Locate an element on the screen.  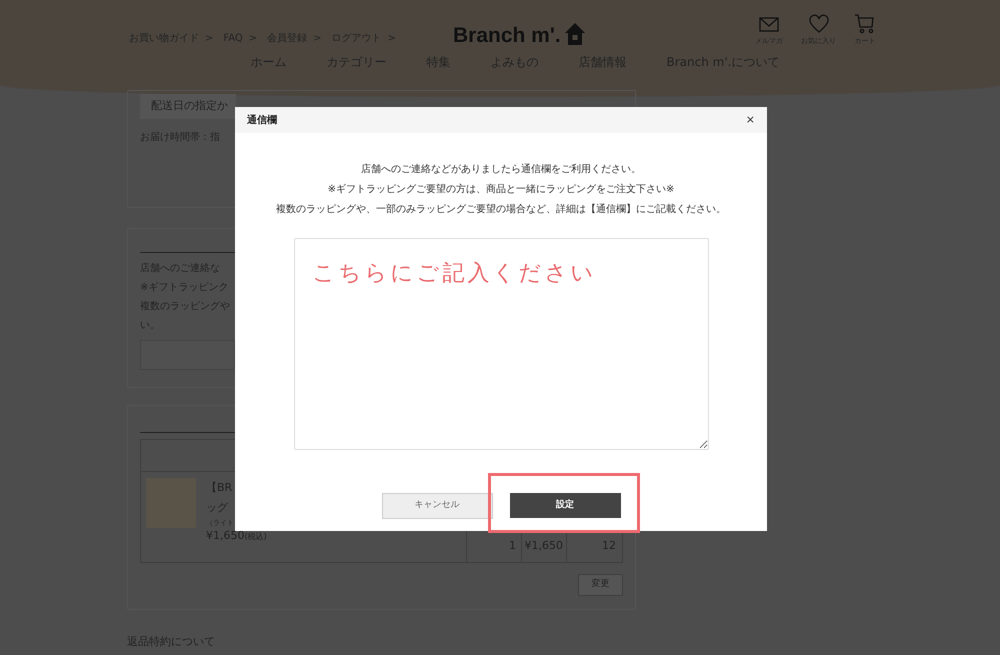
house-icon is located at coordinates (575, 34).